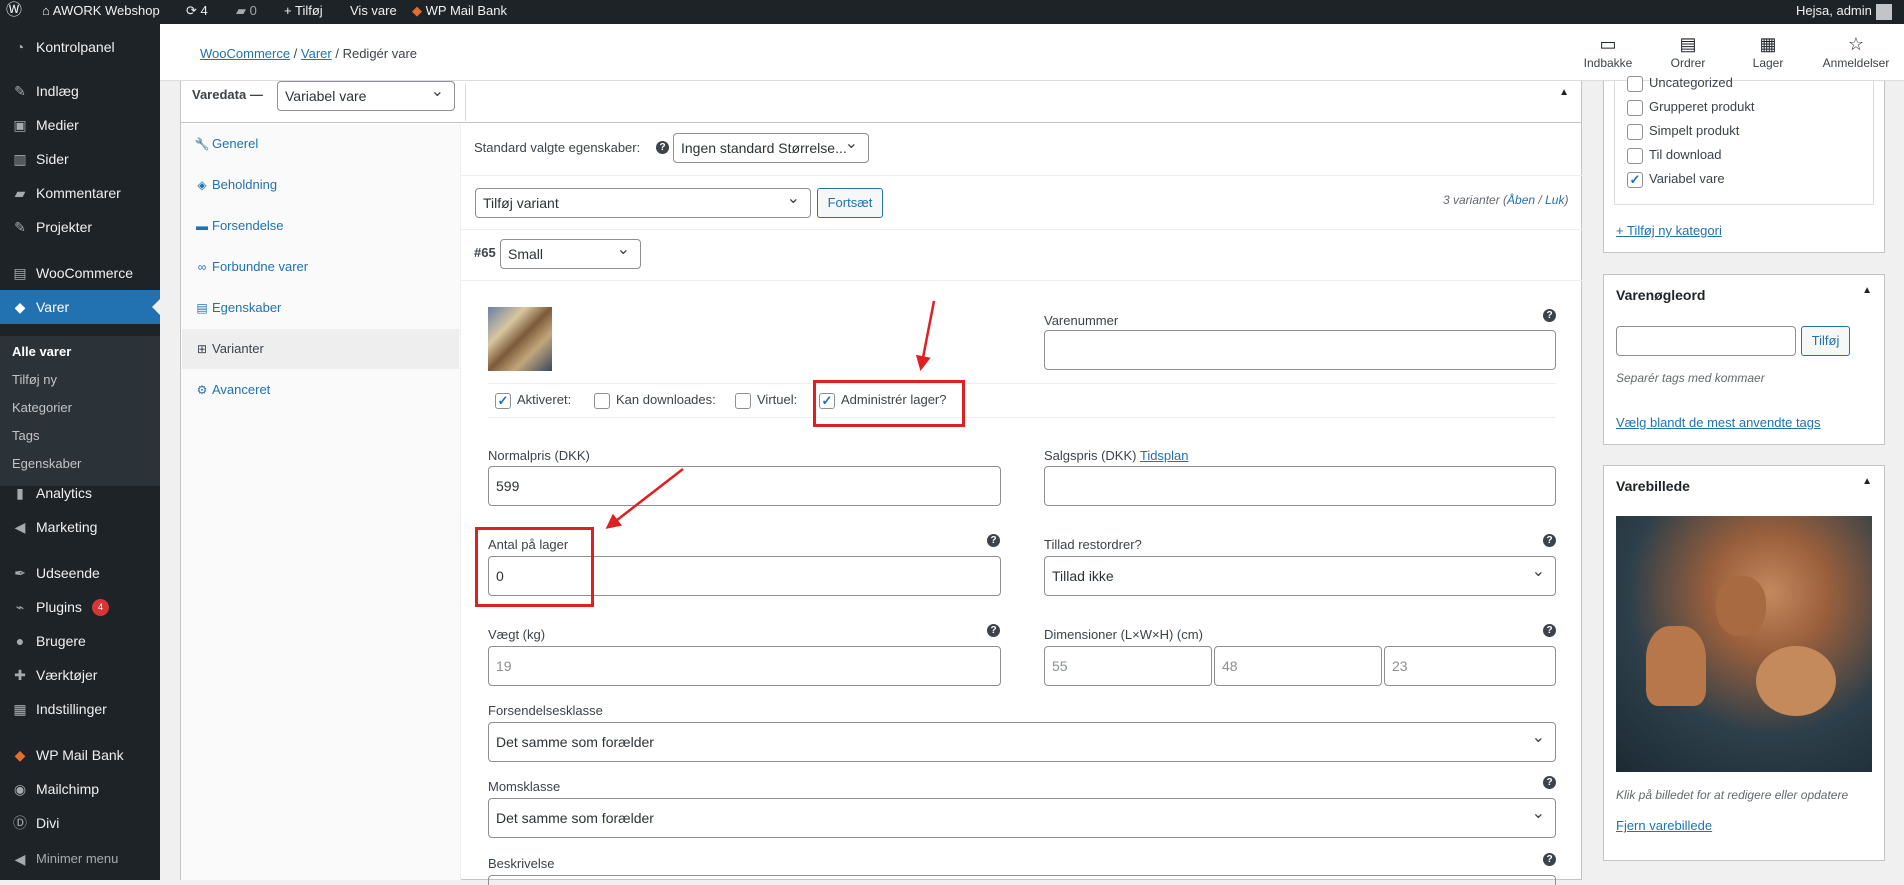  What do you see at coordinates (80, 859) in the screenshot?
I see `sidebar-item-minimer-menu: ◀ Minimer menu` at bounding box center [80, 859].